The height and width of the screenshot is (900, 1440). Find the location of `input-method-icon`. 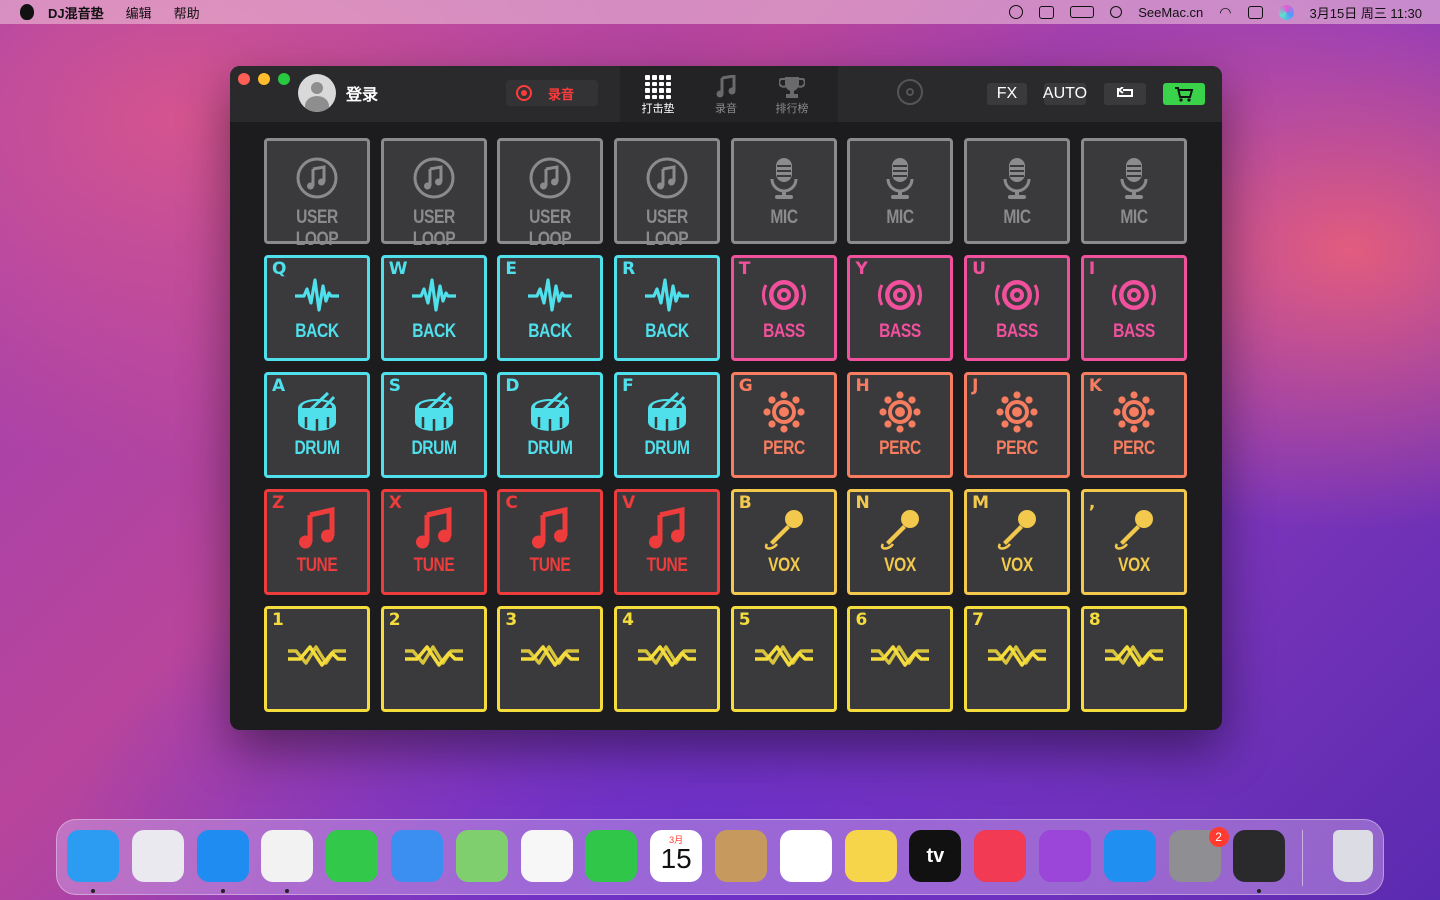

input-method-icon is located at coordinates (1047, 12).